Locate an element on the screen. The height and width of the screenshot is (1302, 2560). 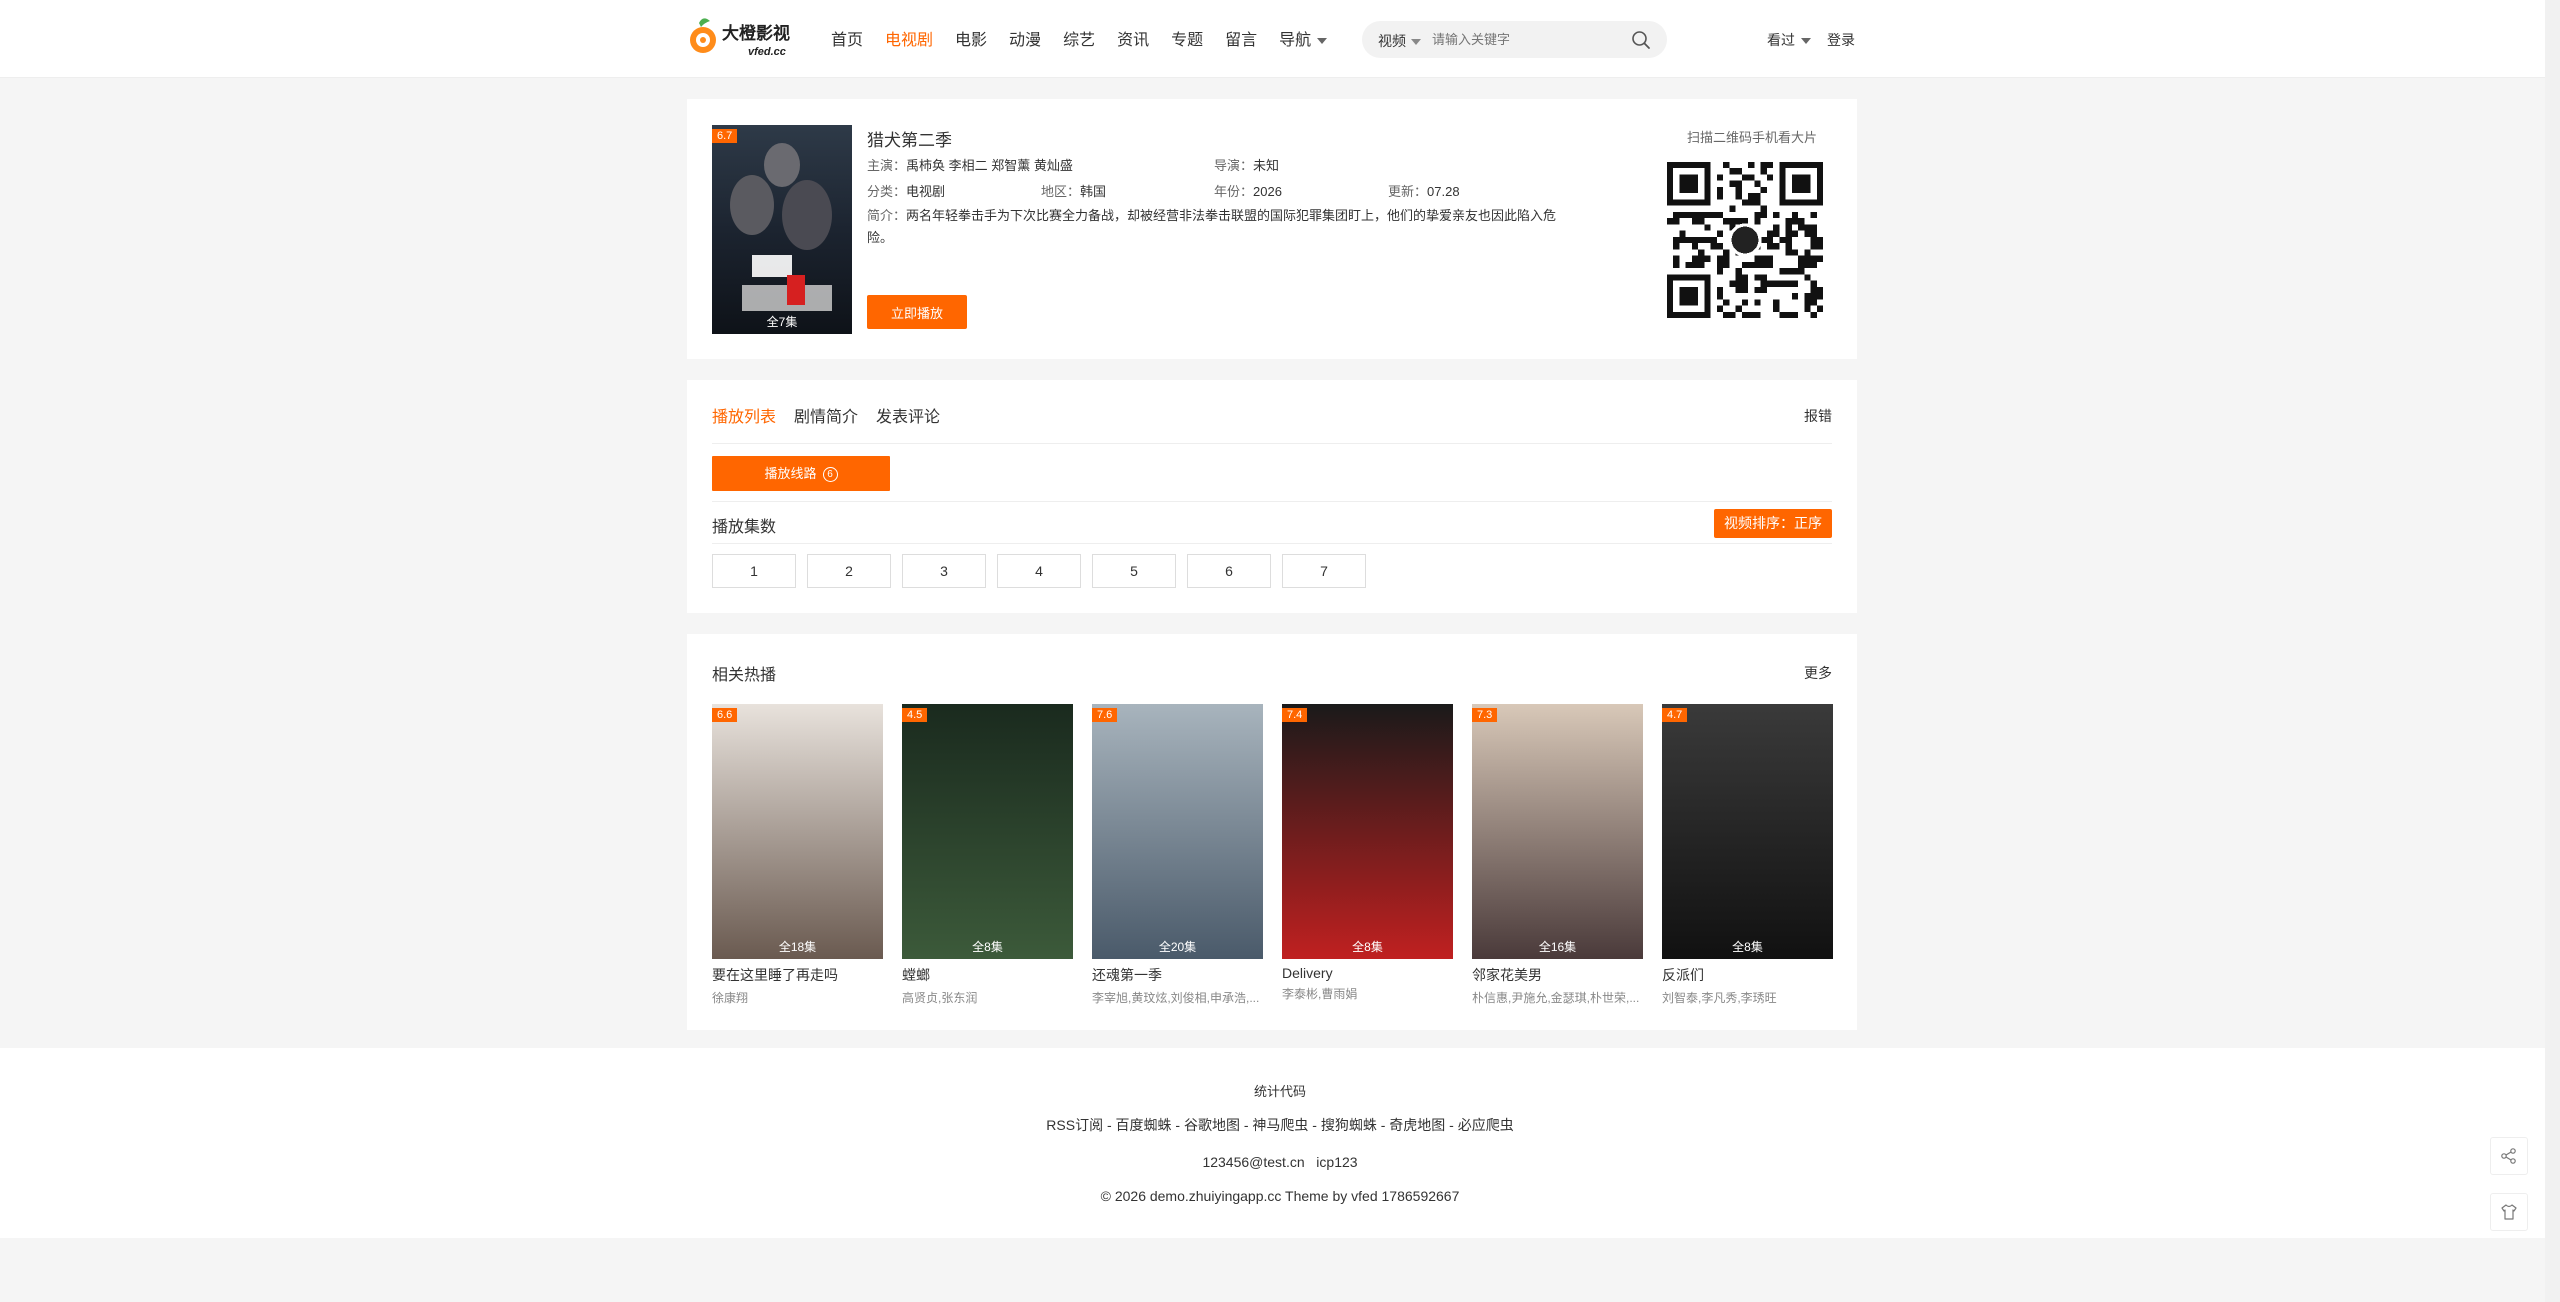
play-now-button: 立即播放 is located at coordinates (917, 312).